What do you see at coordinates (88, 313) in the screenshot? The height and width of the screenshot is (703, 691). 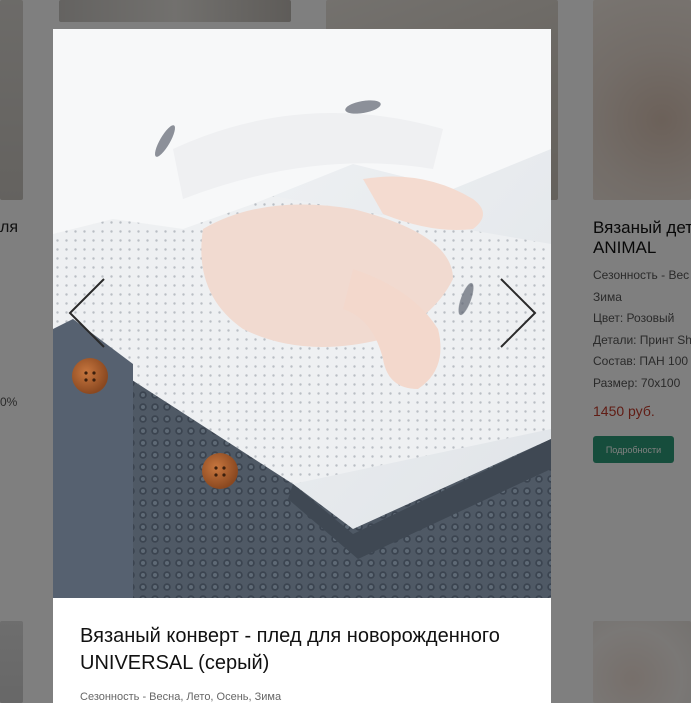 I see `chevron-left-icon` at bounding box center [88, 313].